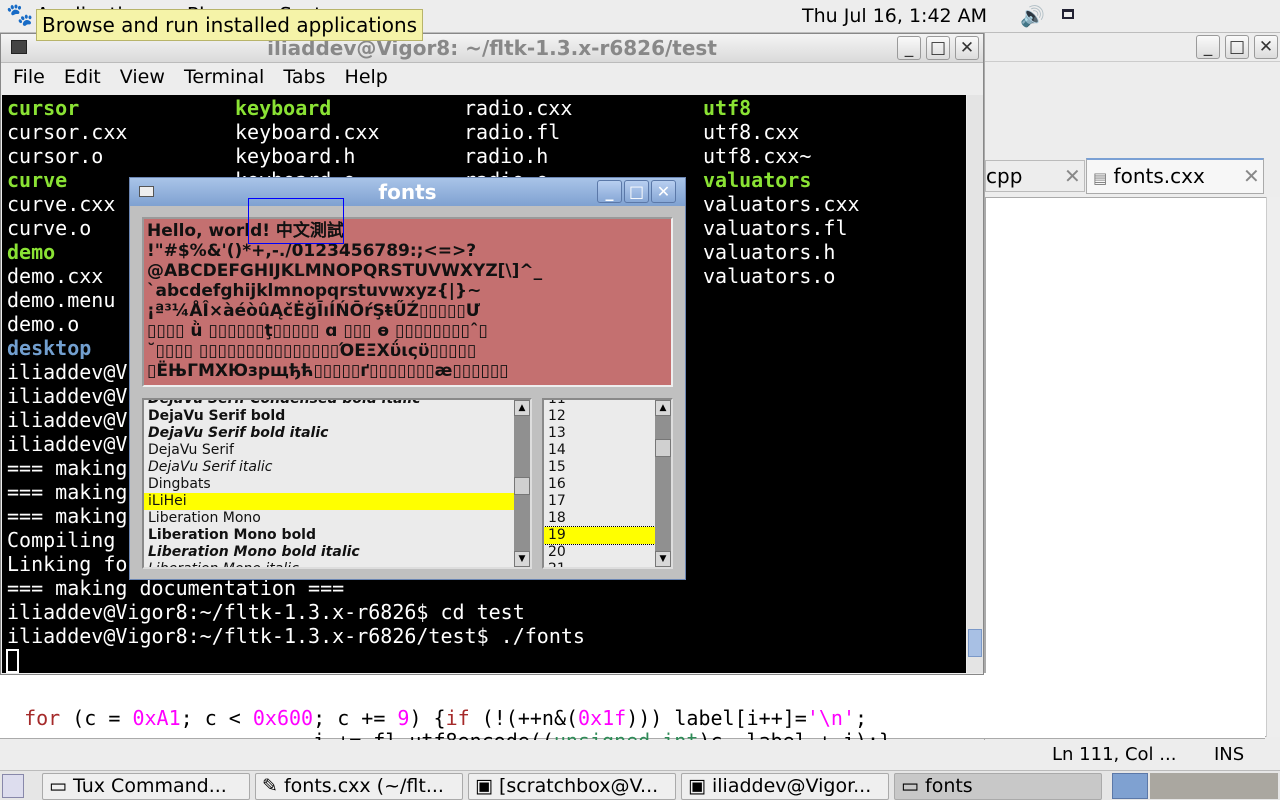 This screenshot has width=1280, height=800. Describe the element at coordinates (49, 228) in the screenshot. I see `file-entry: curve.o` at that location.